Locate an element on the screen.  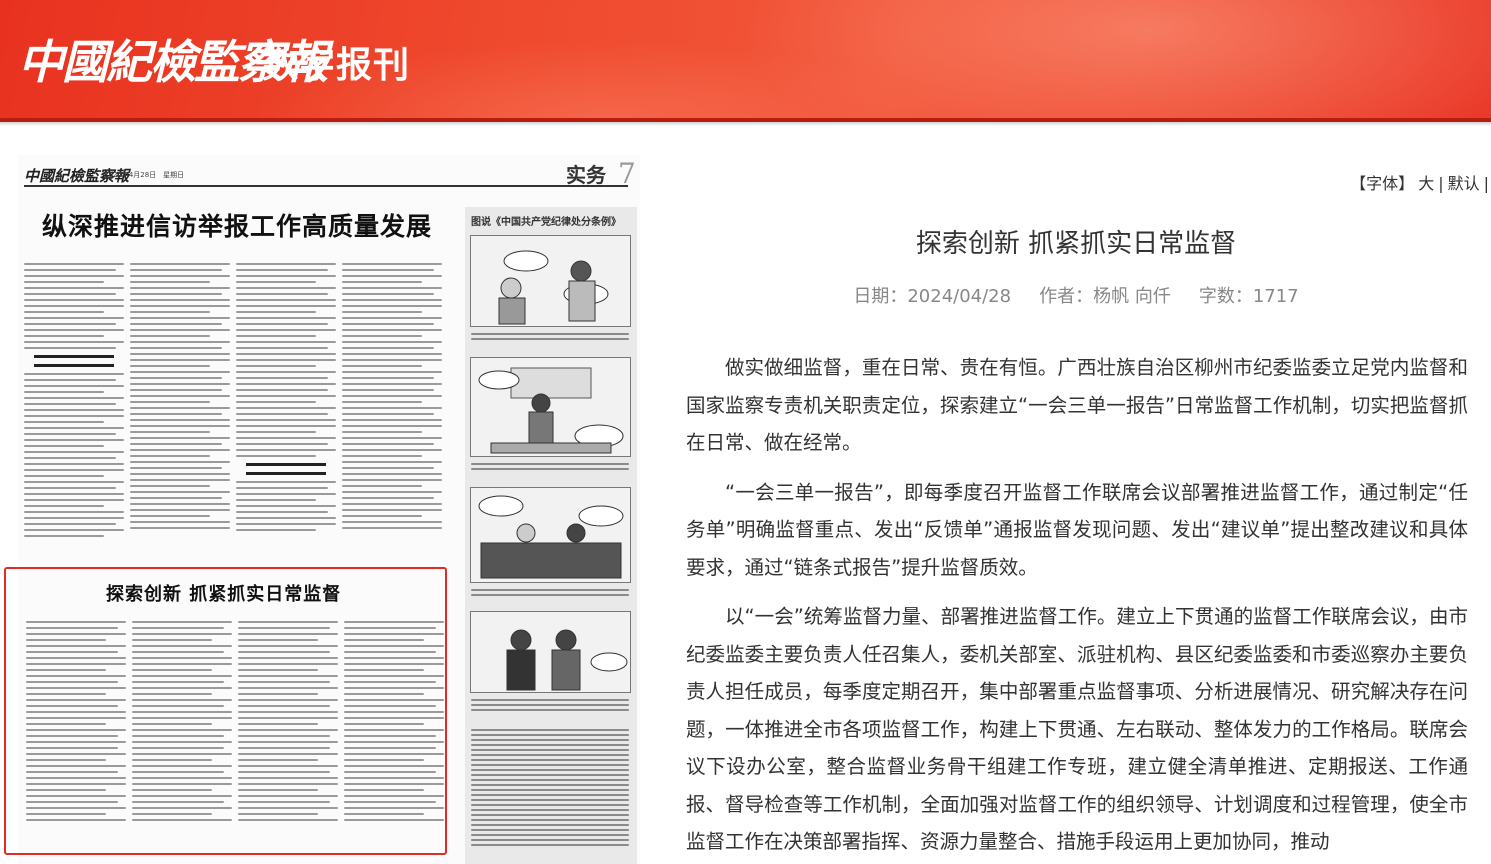
article-wordcount: 1717 is located at coordinates (1275, 296).